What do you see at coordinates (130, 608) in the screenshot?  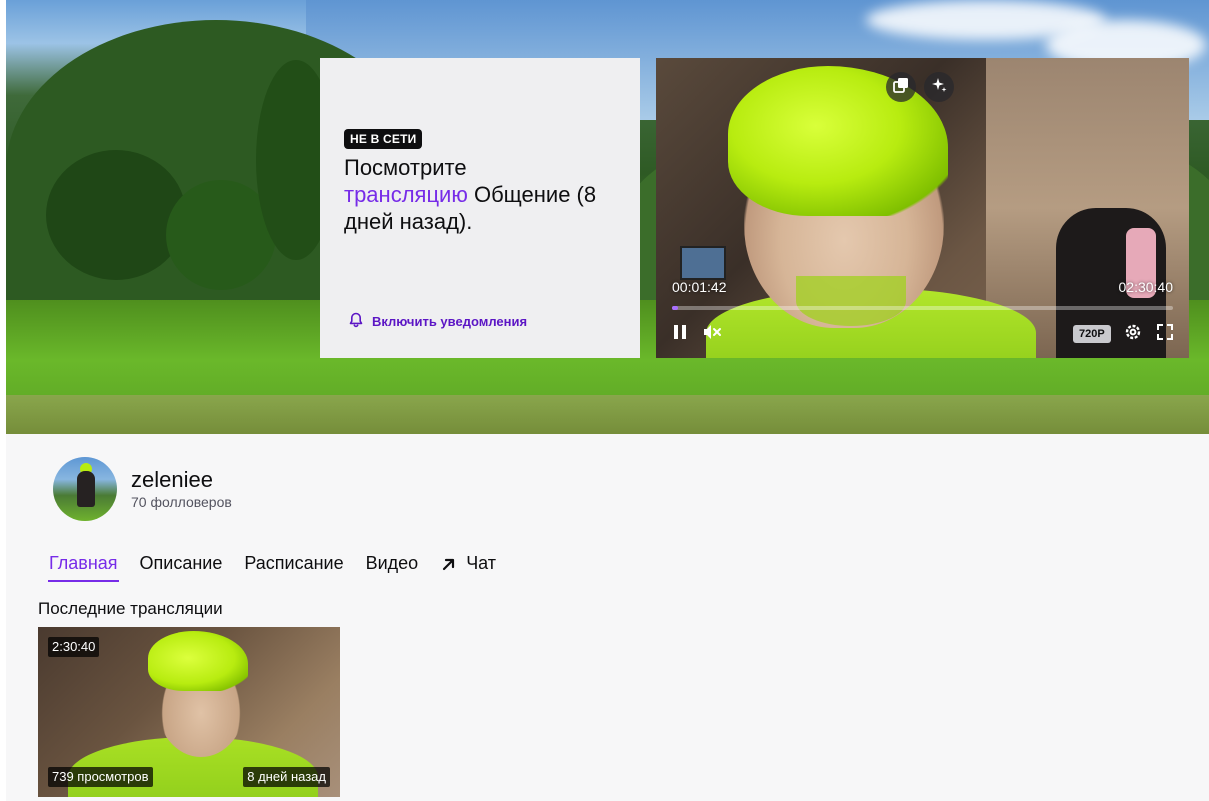 I see `recent-streams-title: Последние трансляции` at bounding box center [130, 608].